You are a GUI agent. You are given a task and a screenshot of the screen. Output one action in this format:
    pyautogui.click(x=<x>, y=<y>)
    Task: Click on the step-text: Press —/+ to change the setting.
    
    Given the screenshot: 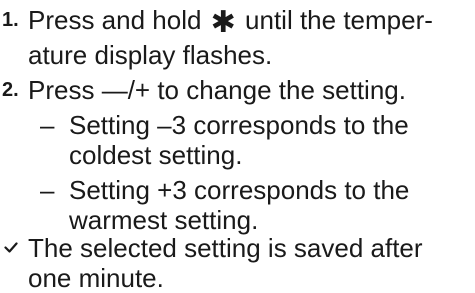 What is the action you would take?
    pyautogui.click(x=217, y=90)
    